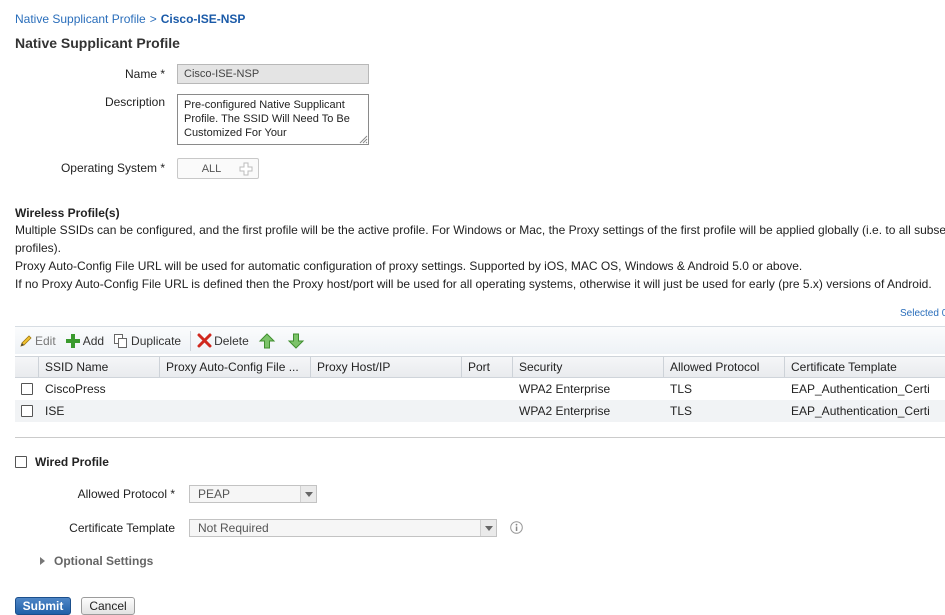 The width and height of the screenshot is (945, 615). I want to click on wireless-description-line2: profiles)., so click(38, 248).